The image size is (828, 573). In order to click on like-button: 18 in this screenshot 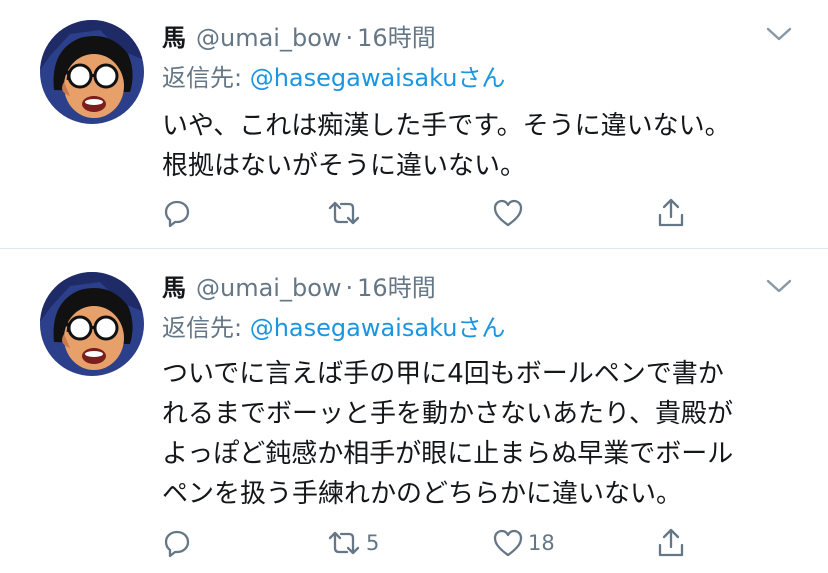, I will do `click(523, 543)`.